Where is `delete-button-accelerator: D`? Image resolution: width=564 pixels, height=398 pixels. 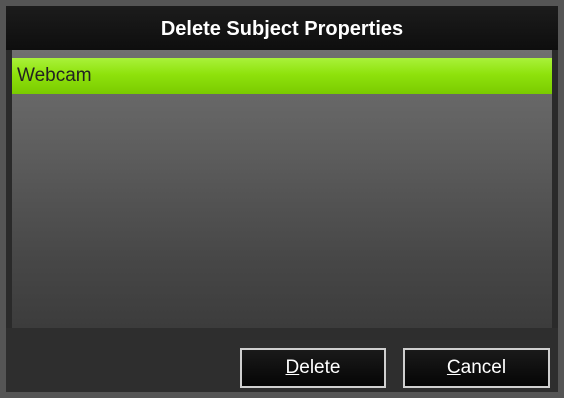 delete-button-accelerator: D is located at coordinates (292, 367).